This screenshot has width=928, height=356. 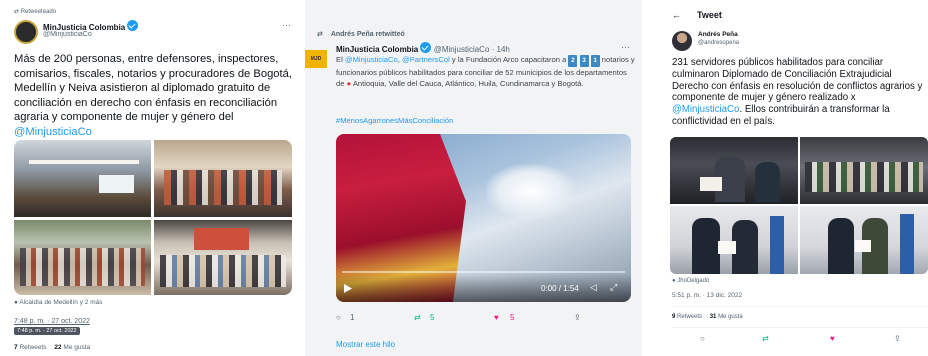 What do you see at coordinates (584, 61) in the screenshot?
I see `keycap-emoji: 3` at bounding box center [584, 61].